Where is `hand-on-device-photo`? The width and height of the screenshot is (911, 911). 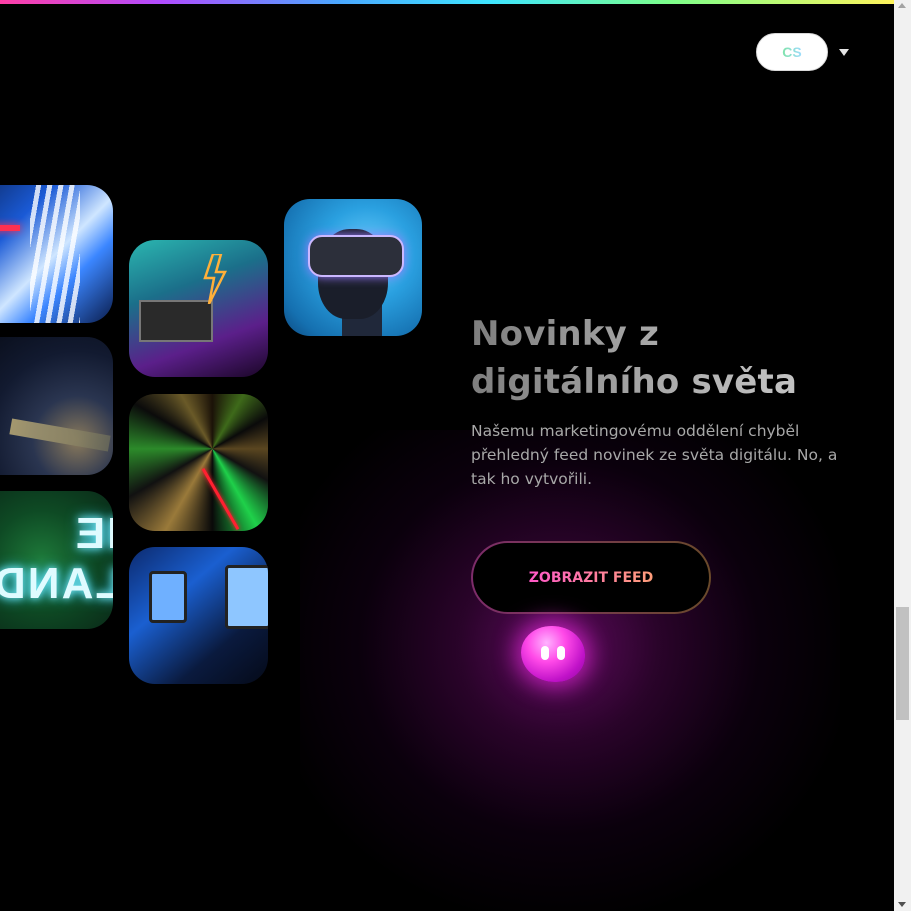
hand-on-device-photo is located at coordinates (56, 406).